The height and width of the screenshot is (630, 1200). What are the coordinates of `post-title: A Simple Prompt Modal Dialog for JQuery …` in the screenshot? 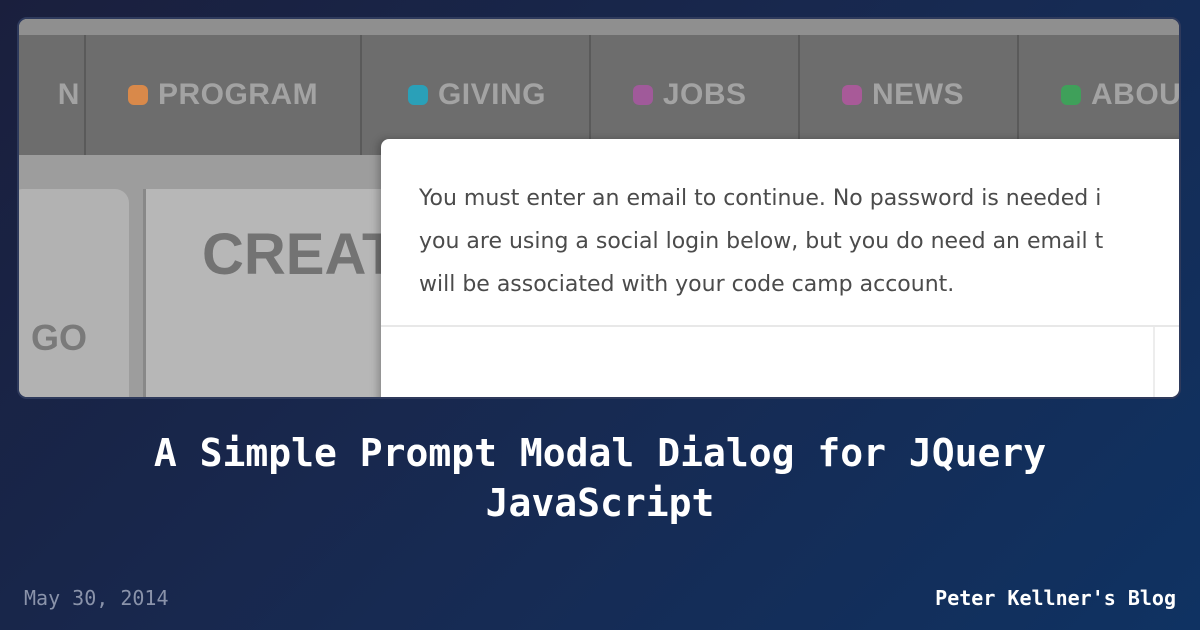 It's located at (600, 478).